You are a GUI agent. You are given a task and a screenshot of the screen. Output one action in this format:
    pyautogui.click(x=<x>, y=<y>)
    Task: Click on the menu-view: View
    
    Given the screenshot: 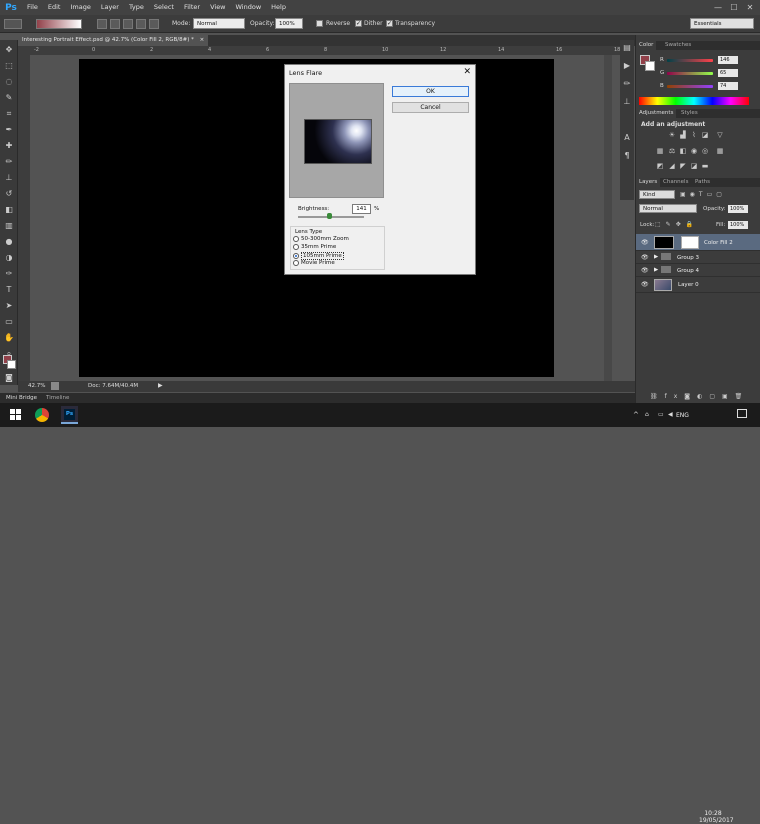 What is the action you would take?
    pyautogui.click(x=217, y=7)
    